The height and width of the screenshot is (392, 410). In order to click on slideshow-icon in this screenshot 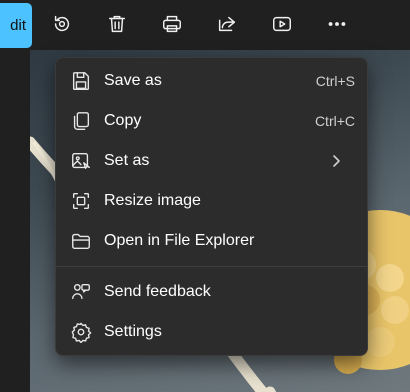, I will do `click(282, 24)`.